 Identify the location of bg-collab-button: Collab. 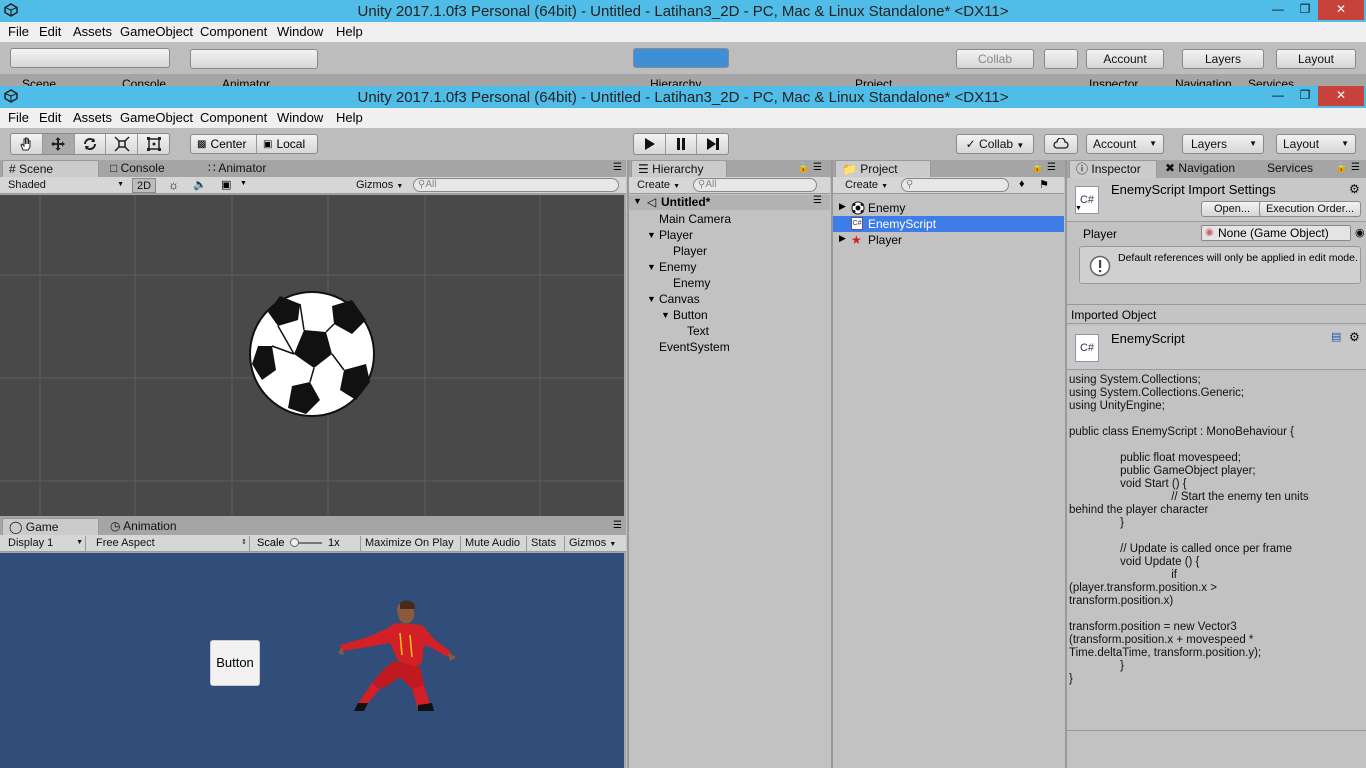
(995, 59).